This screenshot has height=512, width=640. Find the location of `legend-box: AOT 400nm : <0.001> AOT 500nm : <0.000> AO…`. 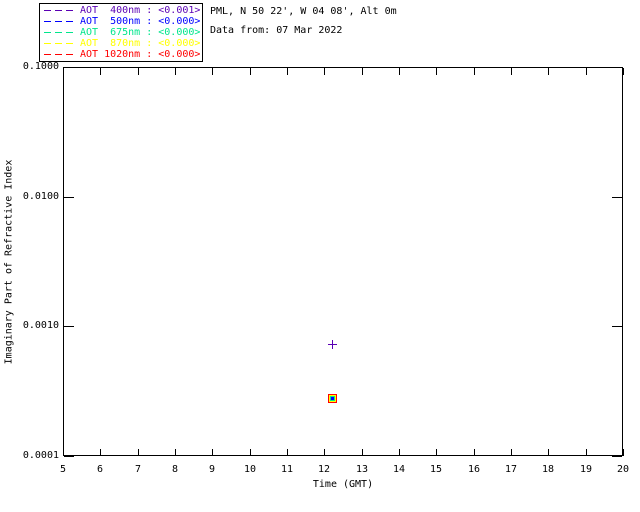

legend-box: AOT 400nm : <0.001> AOT 500nm : <0.000> AO… is located at coordinates (121, 32).